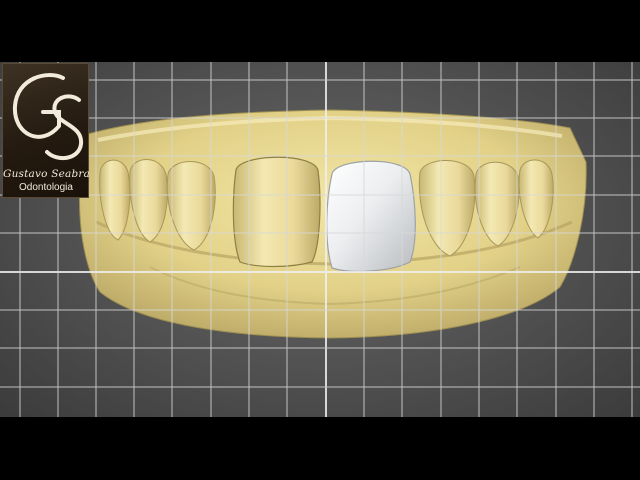 Image resolution: width=640 pixels, height=480 pixels. Describe the element at coordinates (47, 174) in the screenshot. I see `logo-name: Gustavo Seabra` at that location.